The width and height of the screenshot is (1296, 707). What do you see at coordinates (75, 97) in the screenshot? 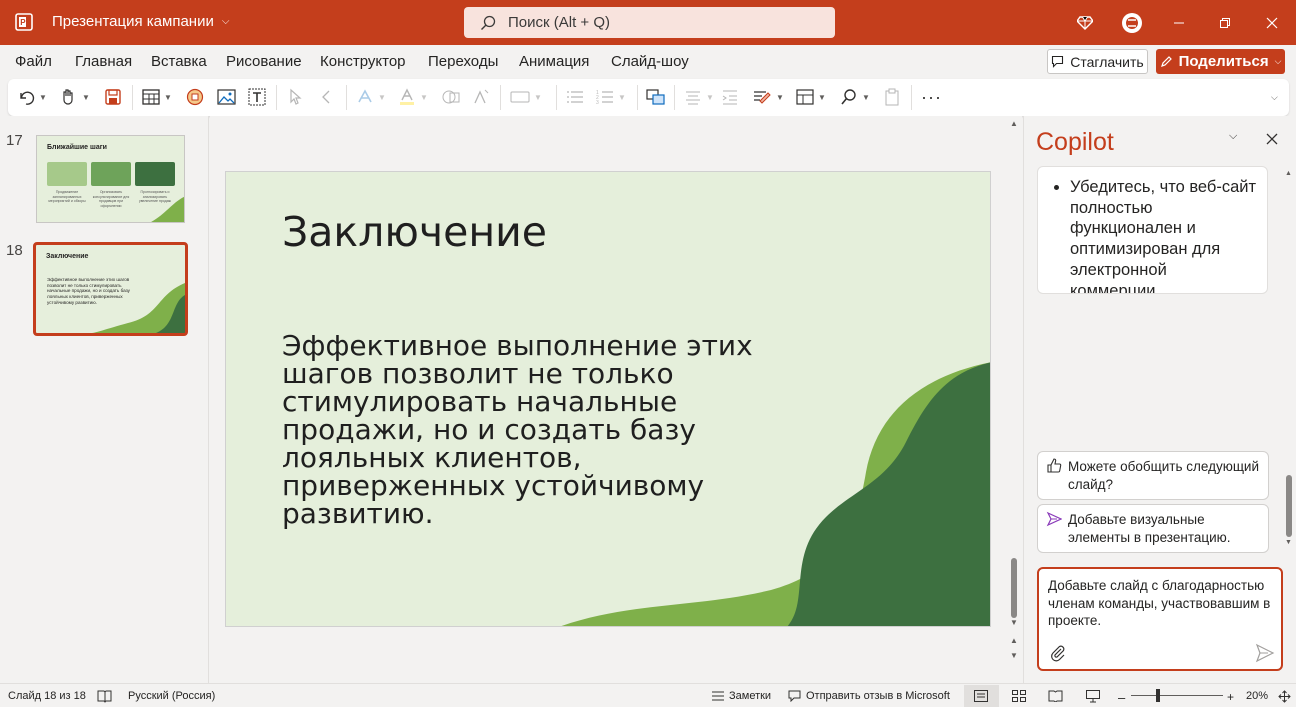
I see `paste-format-button: ▼` at bounding box center [75, 97].